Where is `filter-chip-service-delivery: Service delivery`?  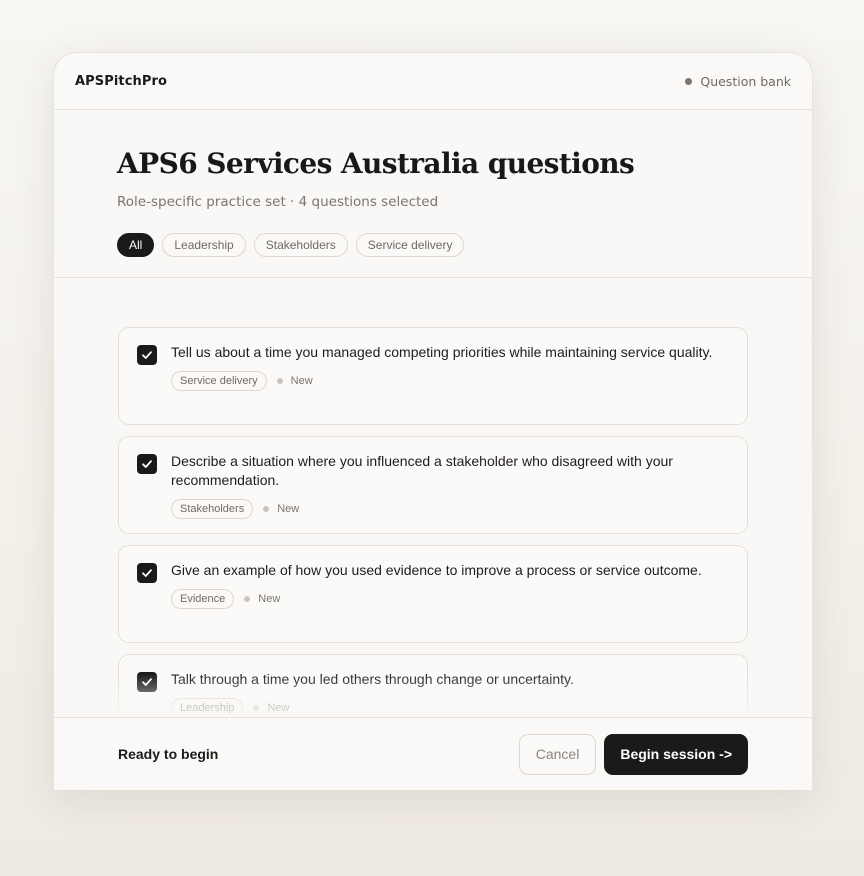 filter-chip-service-delivery: Service delivery is located at coordinates (410, 245).